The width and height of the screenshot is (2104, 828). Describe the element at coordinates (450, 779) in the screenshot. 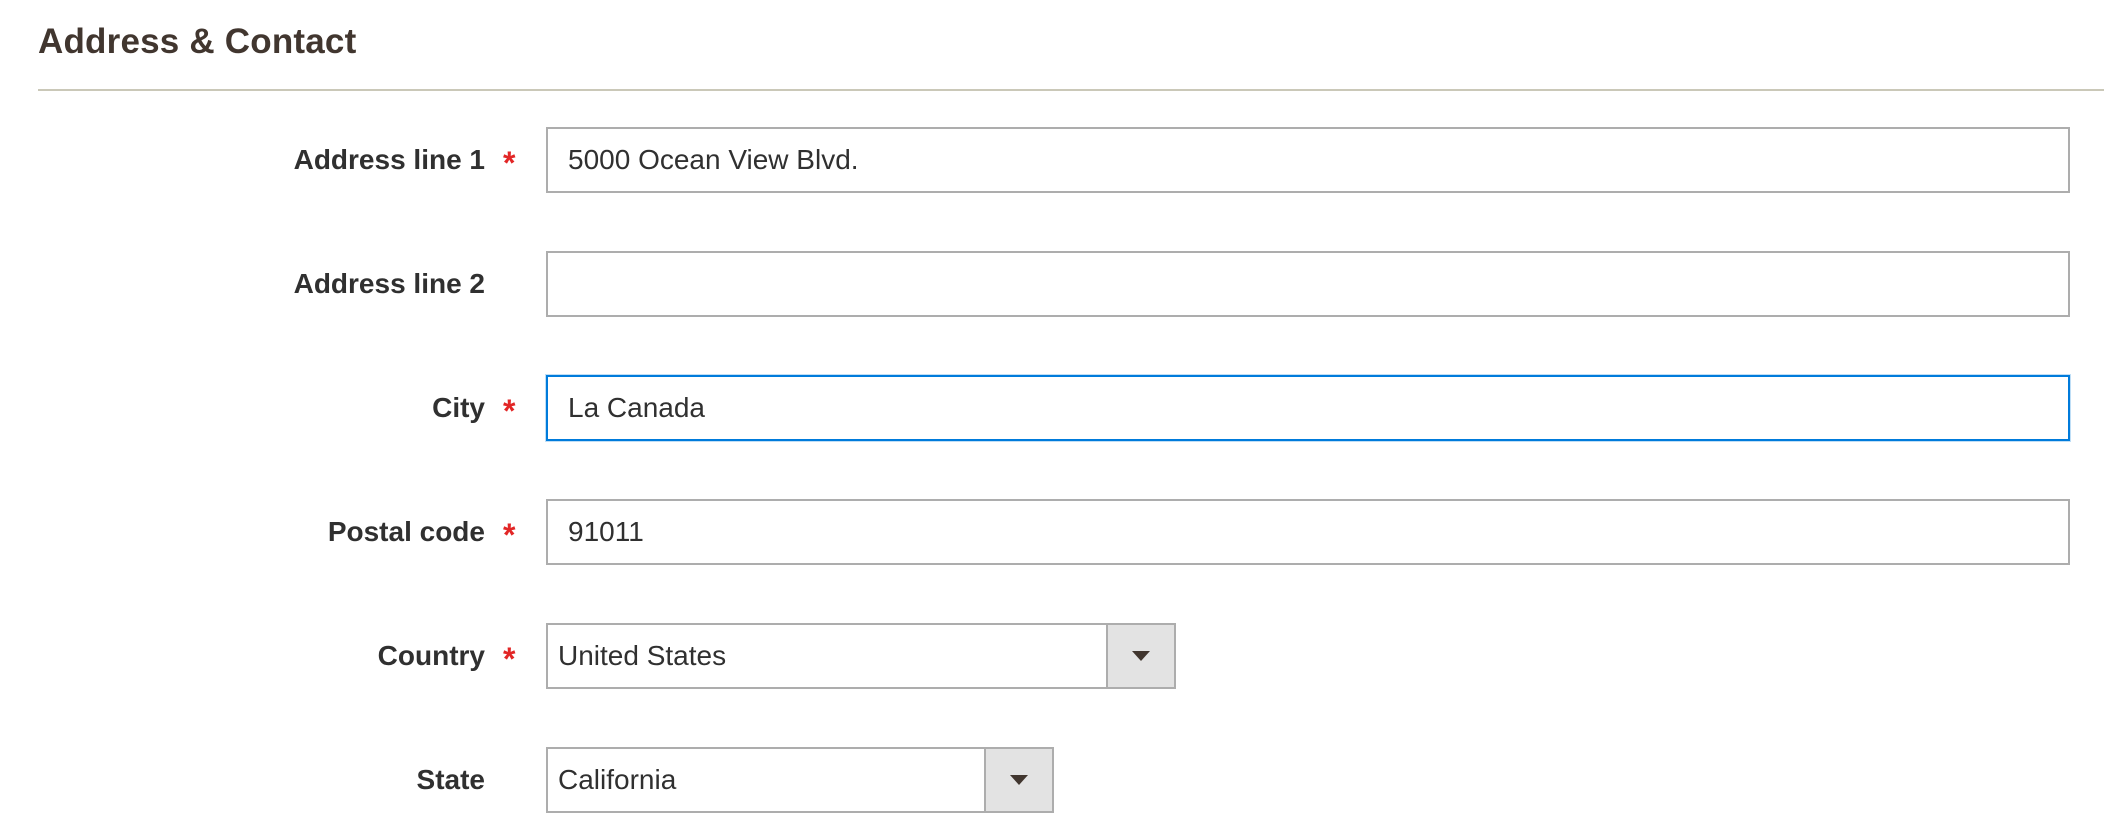

I see `state-label: State` at that location.